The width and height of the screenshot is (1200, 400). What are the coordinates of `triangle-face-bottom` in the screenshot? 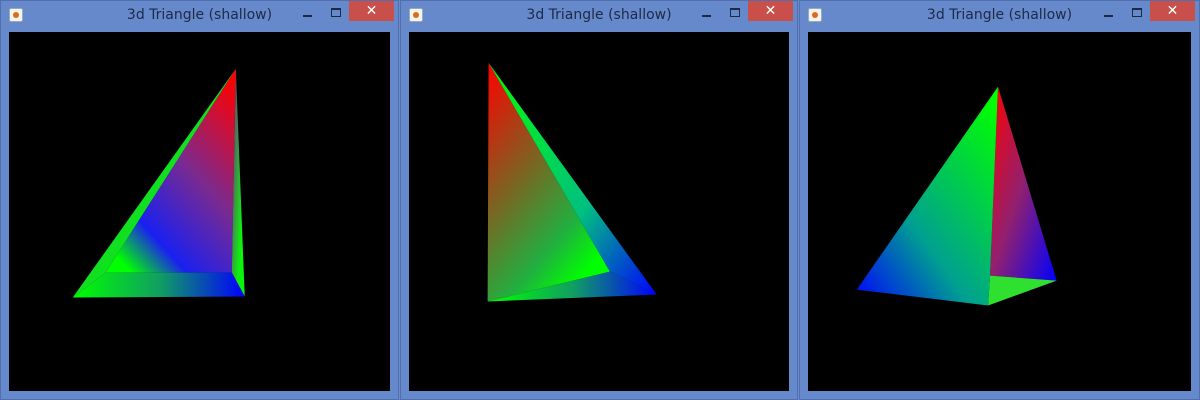 It's located at (1022, 290).